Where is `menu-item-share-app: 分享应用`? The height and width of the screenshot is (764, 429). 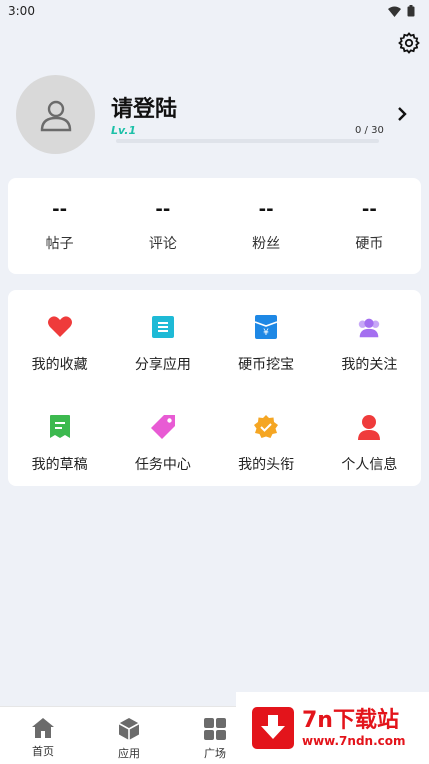 menu-item-share-app: 分享应用 is located at coordinates (162, 340).